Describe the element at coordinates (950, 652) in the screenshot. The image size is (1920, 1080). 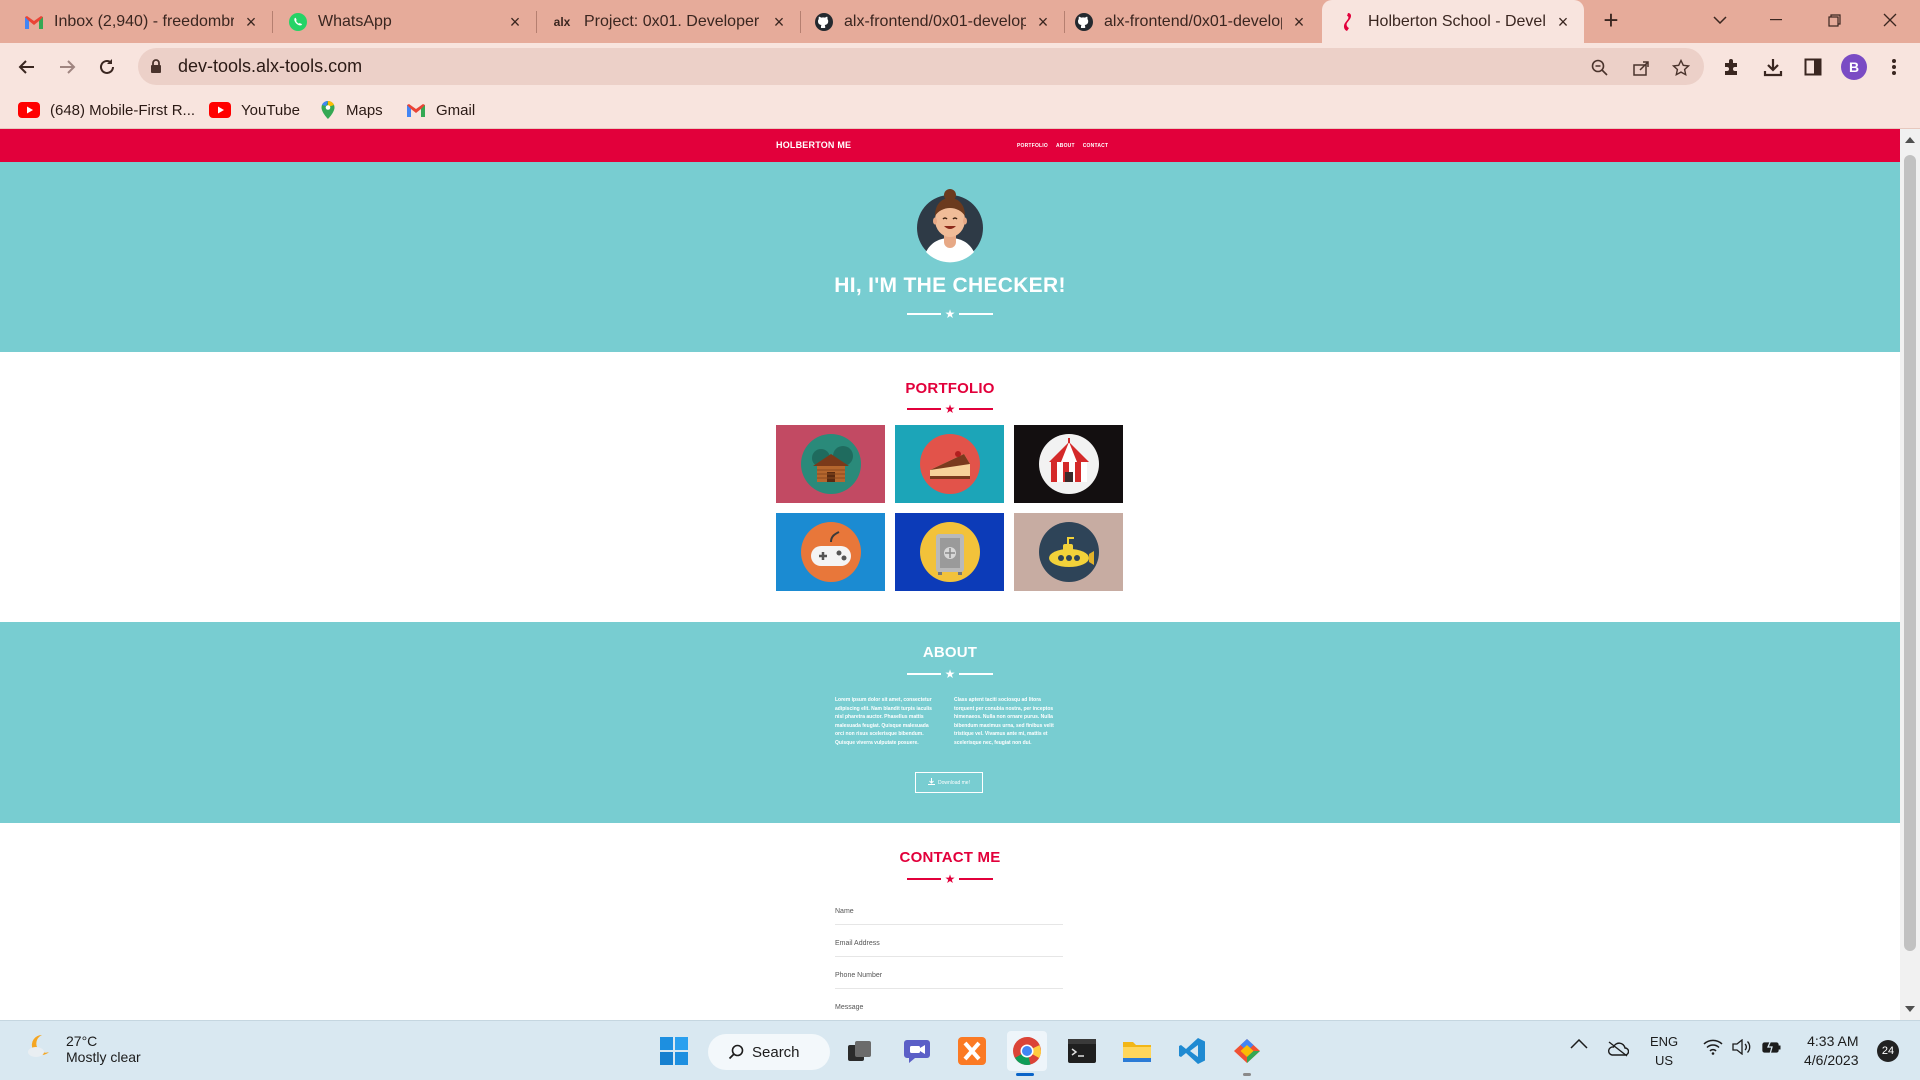
I see `about-title: ABOUT` at that location.